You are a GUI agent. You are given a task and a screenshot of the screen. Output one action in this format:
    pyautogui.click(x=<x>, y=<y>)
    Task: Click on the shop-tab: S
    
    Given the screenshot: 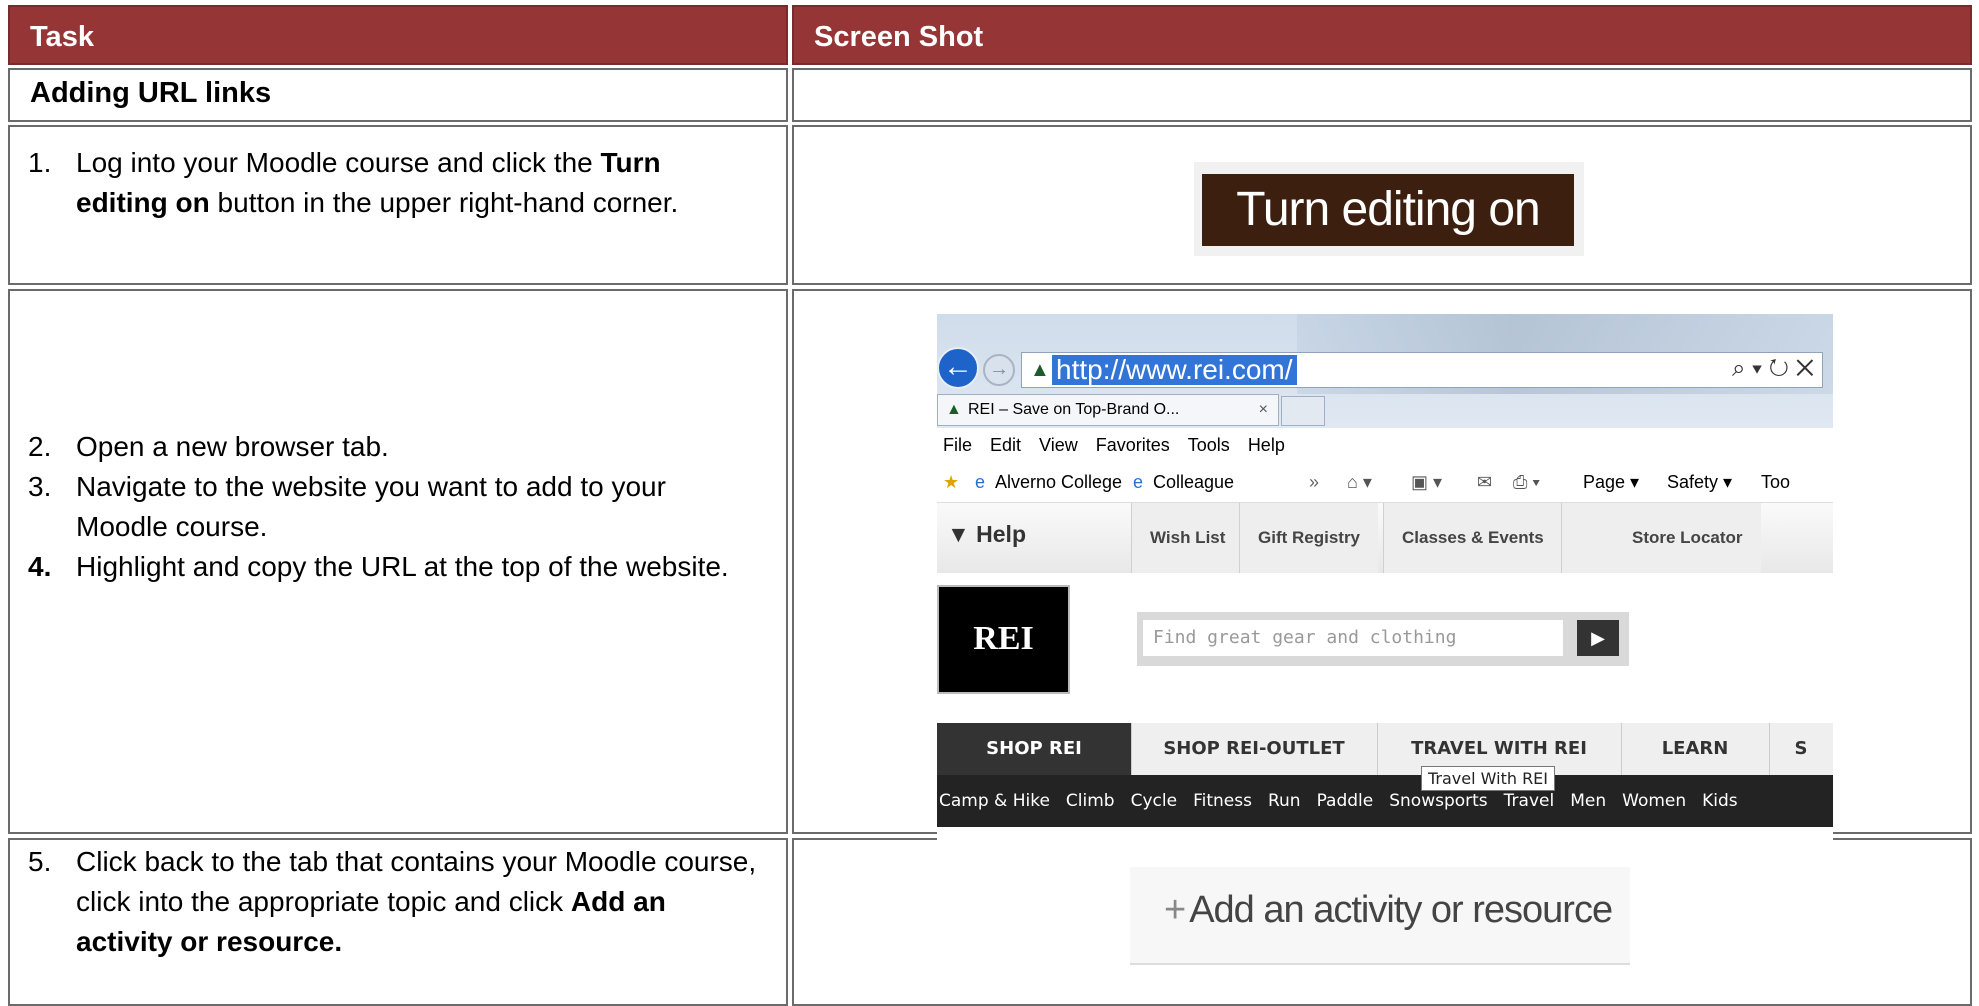 What is the action you would take?
    pyautogui.click(x=1801, y=749)
    